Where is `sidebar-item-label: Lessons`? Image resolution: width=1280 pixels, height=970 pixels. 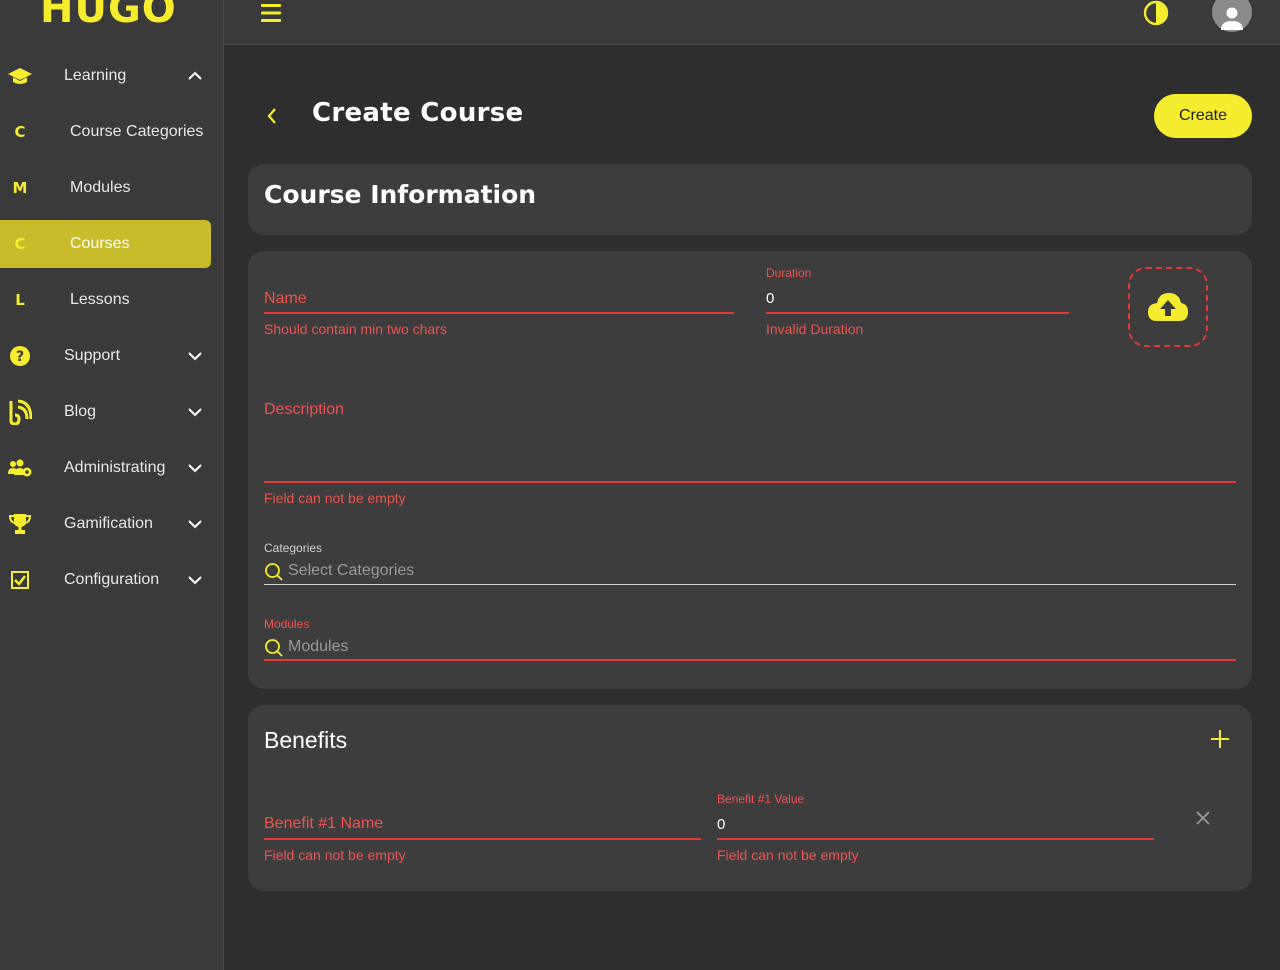
sidebar-item-label: Lessons is located at coordinates (100, 299).